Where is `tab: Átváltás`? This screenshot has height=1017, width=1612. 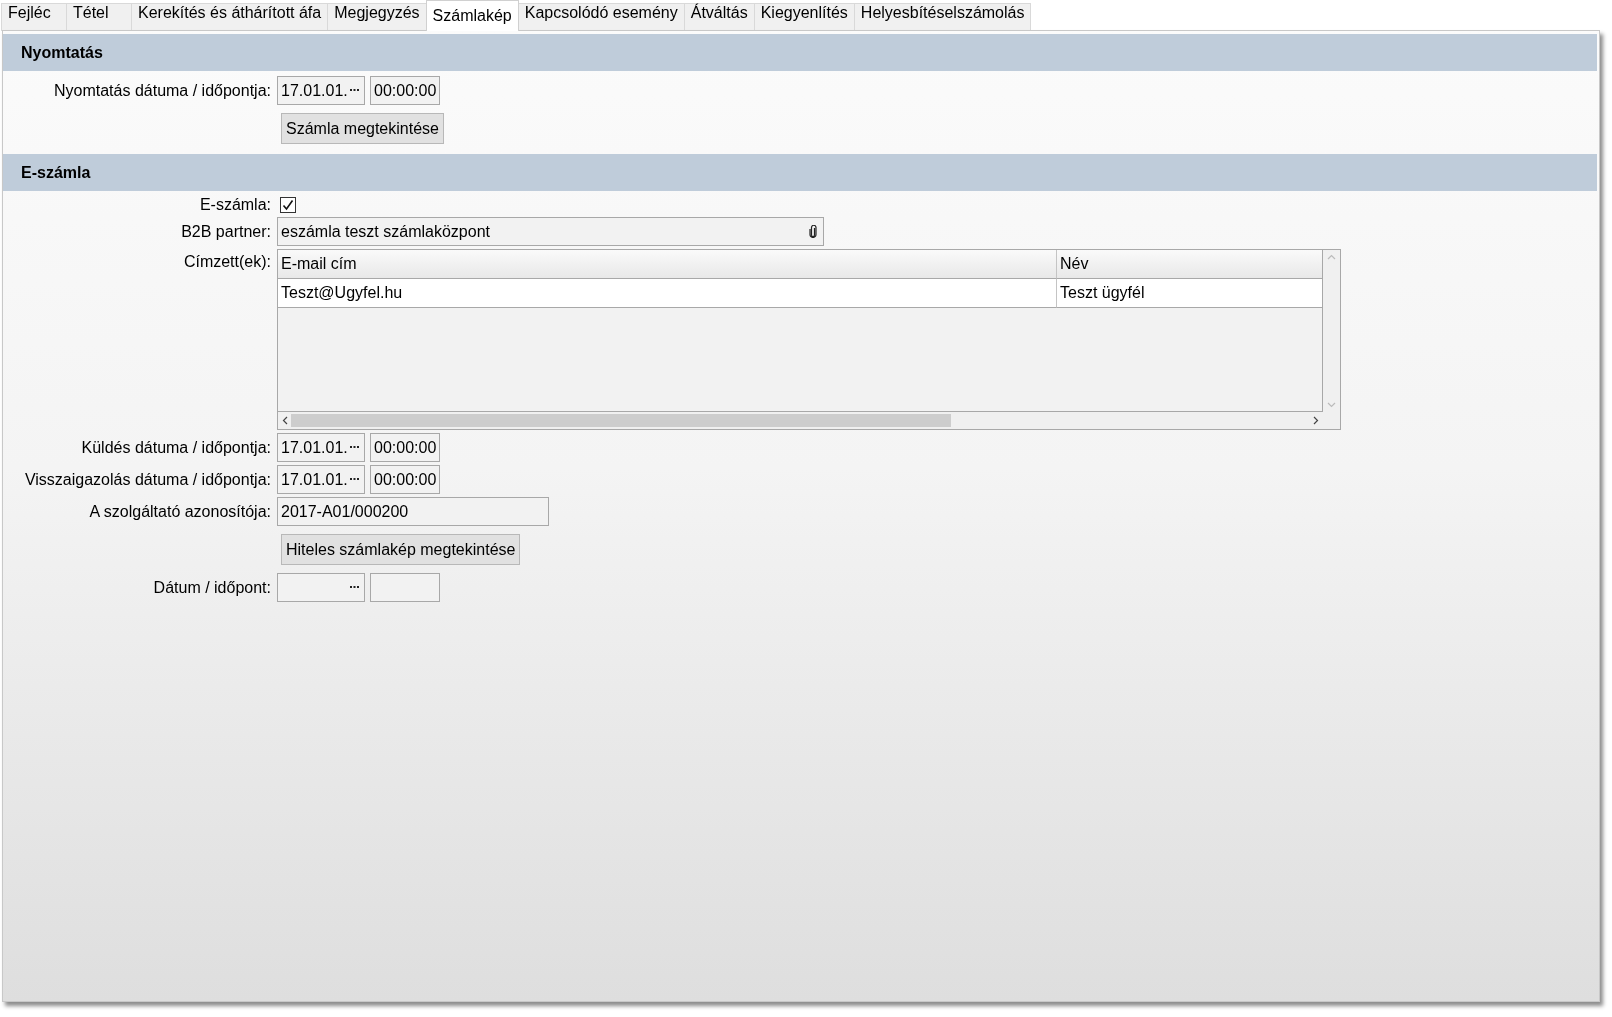 tab: Átváltás is located at coordinates (719, 17).